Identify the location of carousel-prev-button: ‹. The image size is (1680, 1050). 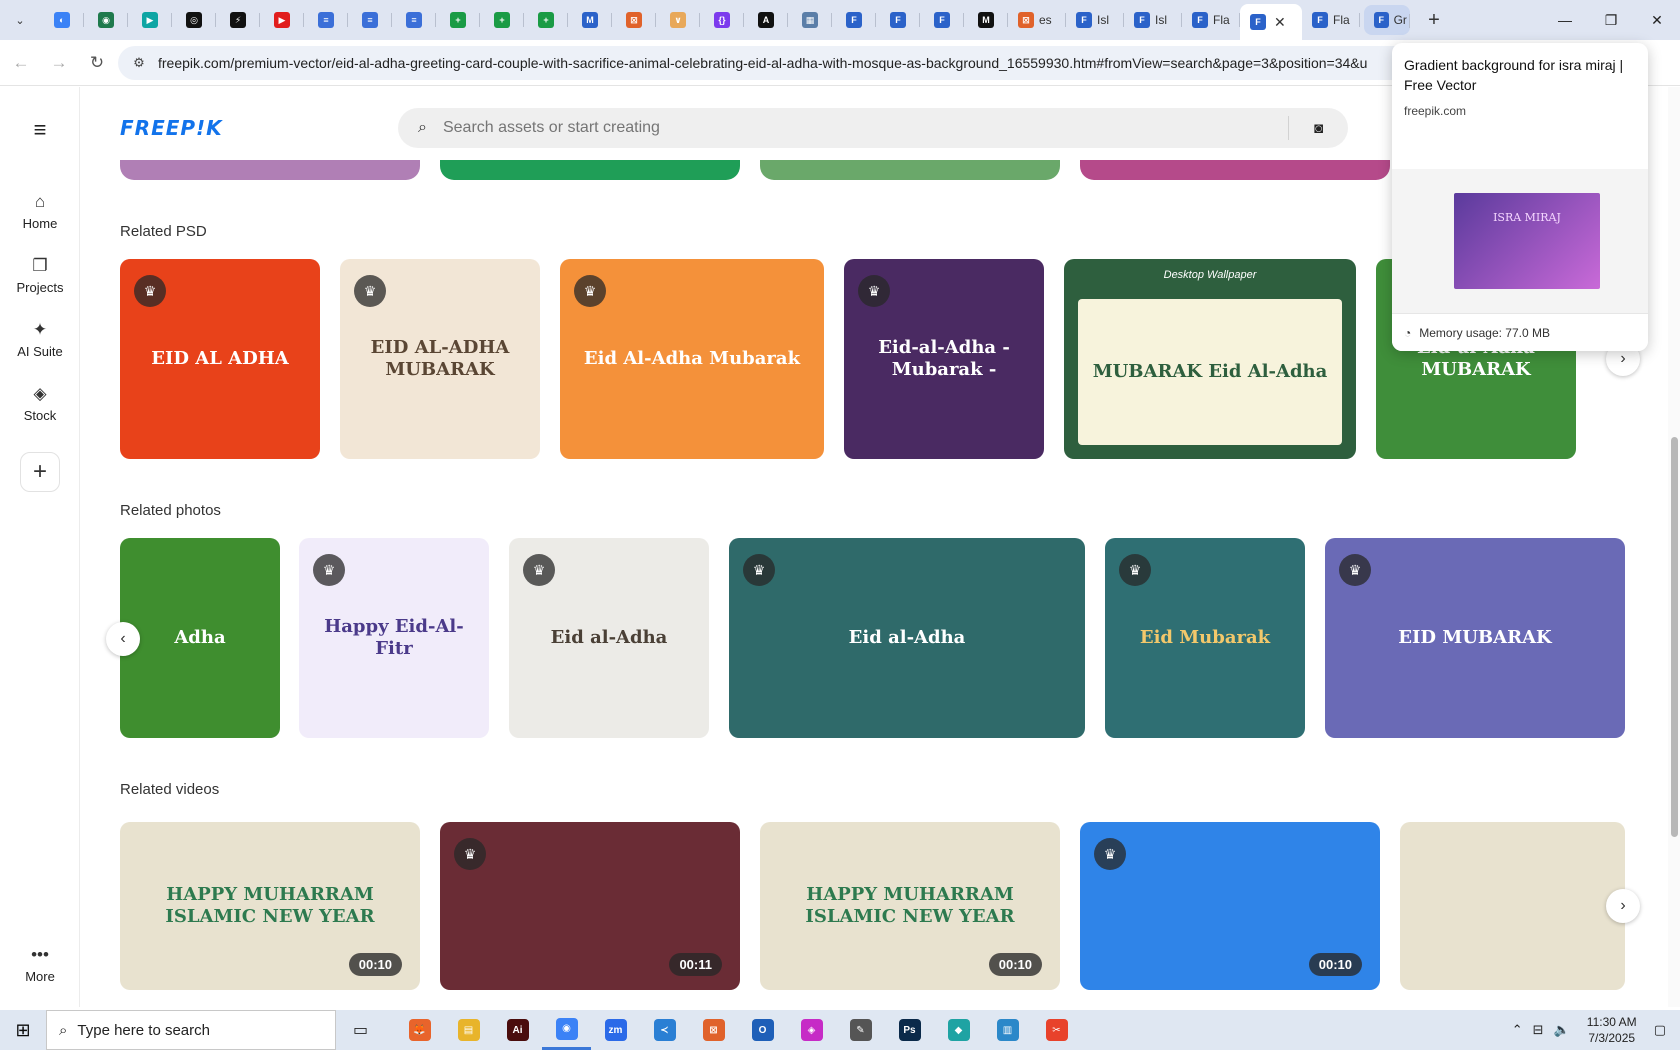
(123, 639).